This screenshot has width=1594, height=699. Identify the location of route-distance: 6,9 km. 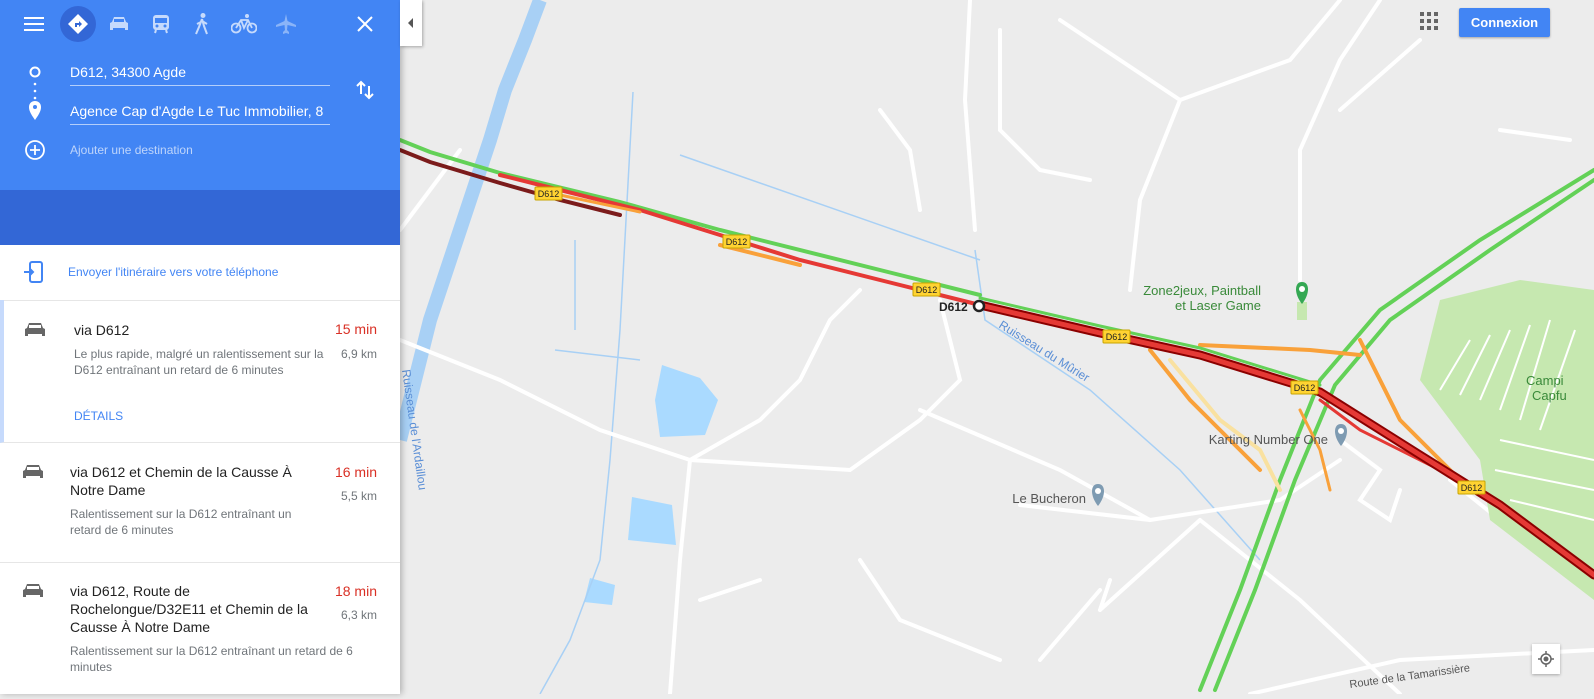
(358, 354).